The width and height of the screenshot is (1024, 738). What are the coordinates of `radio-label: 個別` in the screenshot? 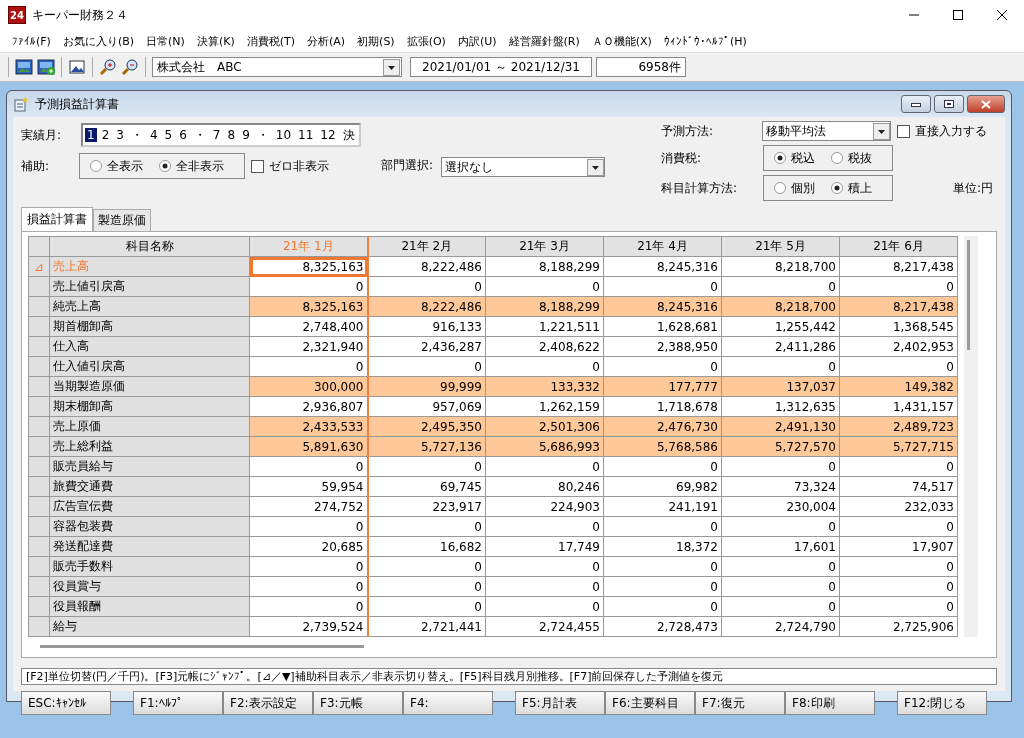 It's located at (803, 188).